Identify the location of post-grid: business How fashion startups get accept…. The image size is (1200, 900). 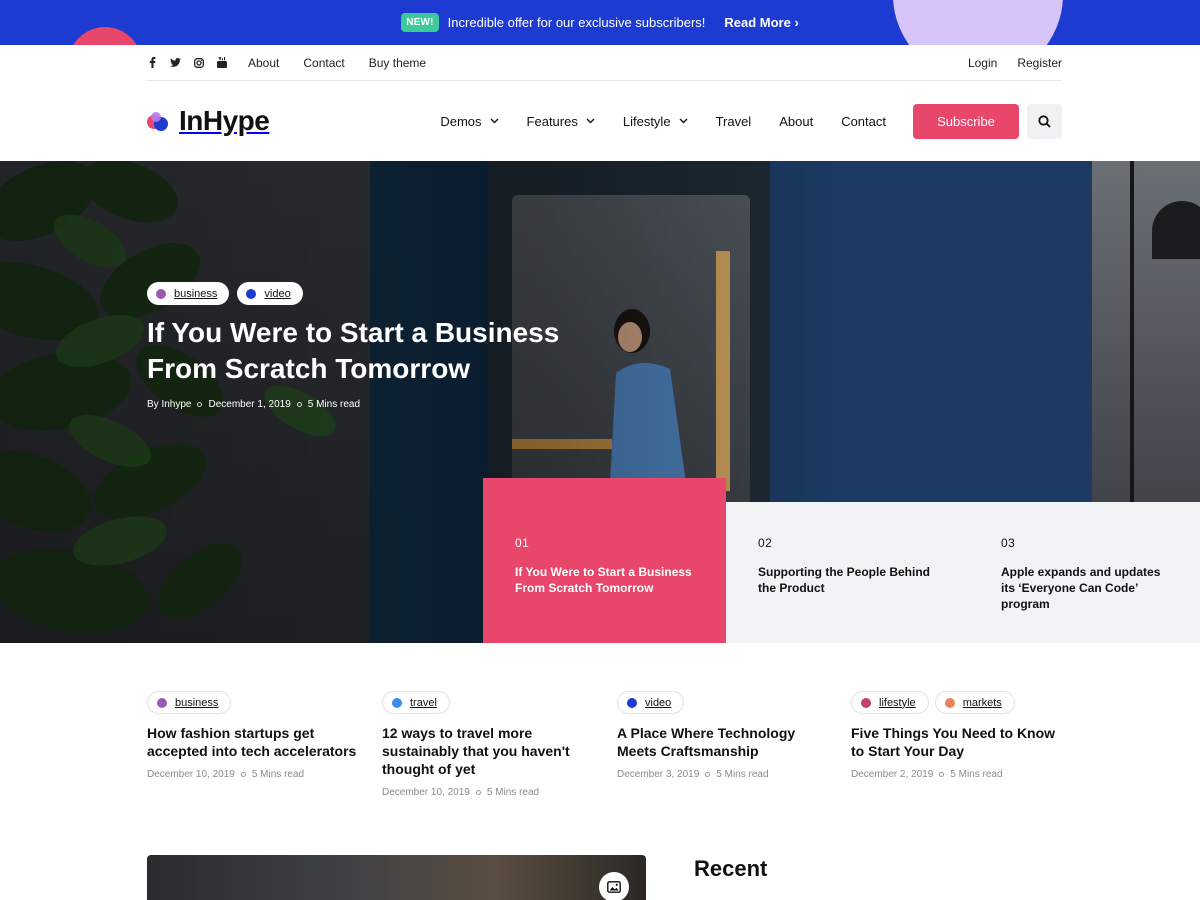
(604, 751).